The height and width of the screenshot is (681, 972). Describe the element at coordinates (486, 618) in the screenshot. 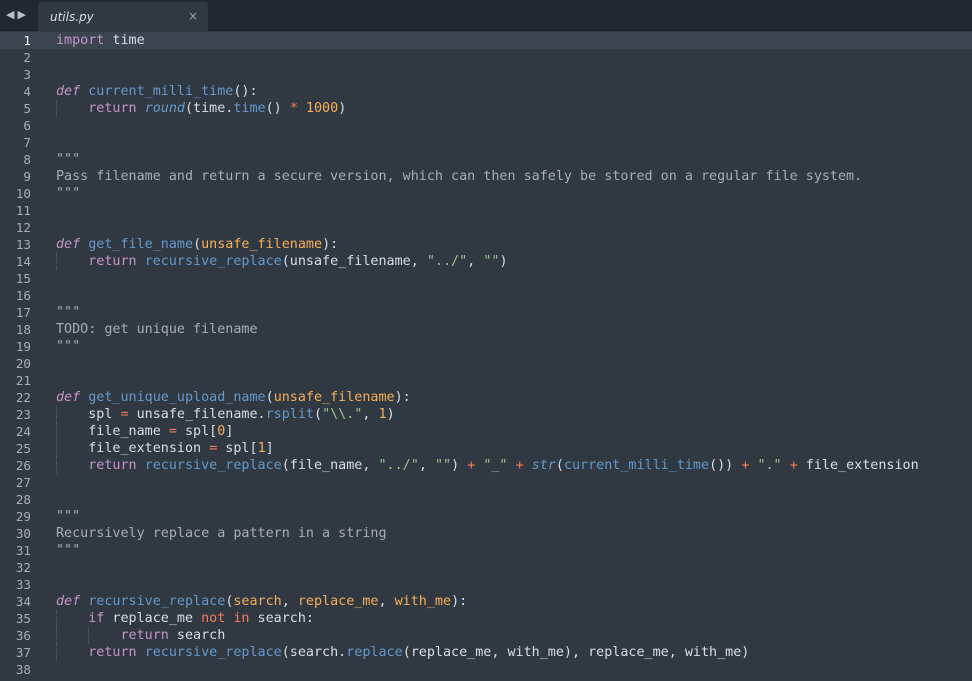

I see `code-line: 35 if replace_me not in search:` at that location.